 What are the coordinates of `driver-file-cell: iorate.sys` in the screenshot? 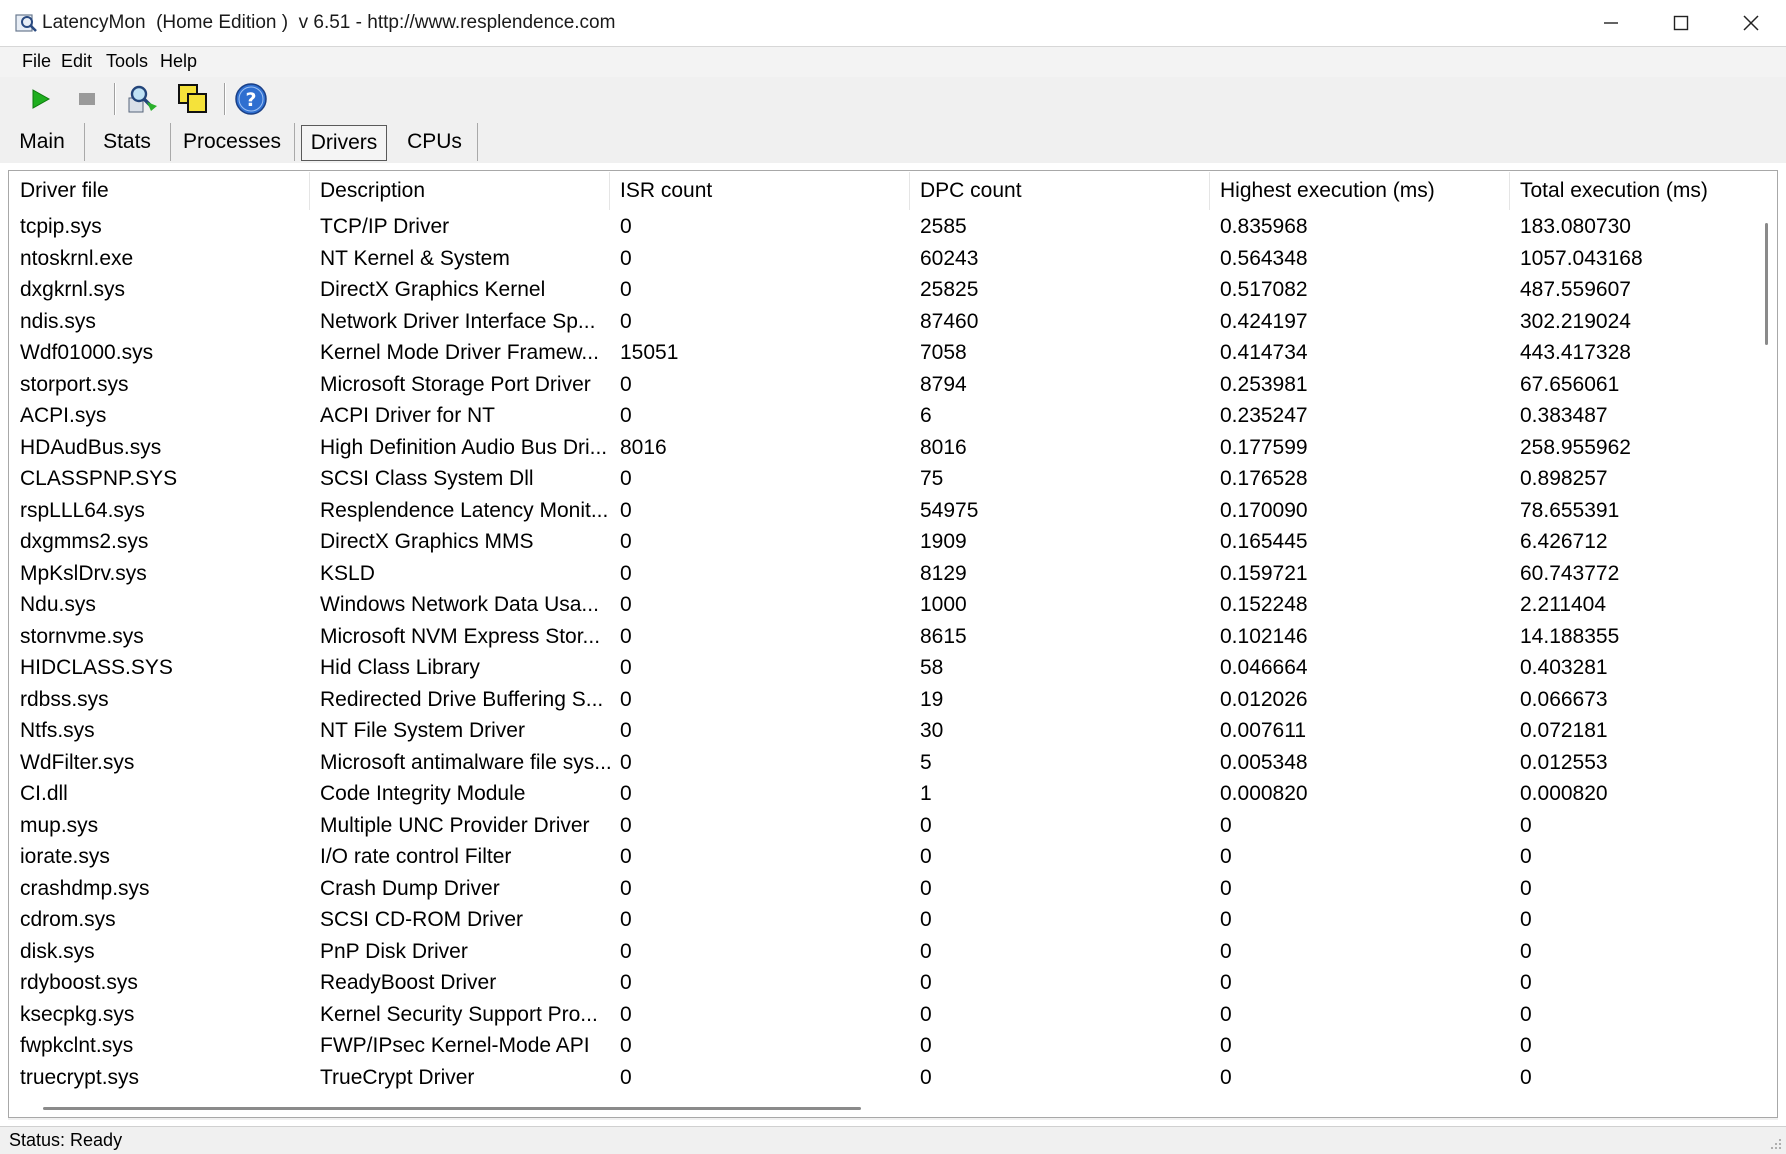 It's located at (65, 856).